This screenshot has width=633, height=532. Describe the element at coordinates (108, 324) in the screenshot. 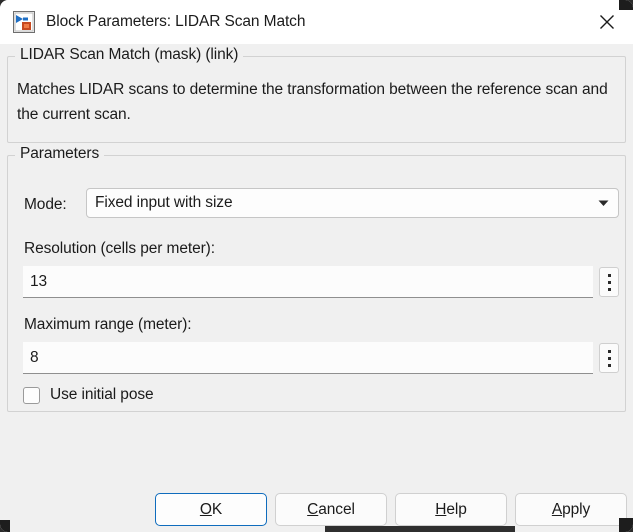

I see `max-range-label: Maximum range (meter):` at that location.